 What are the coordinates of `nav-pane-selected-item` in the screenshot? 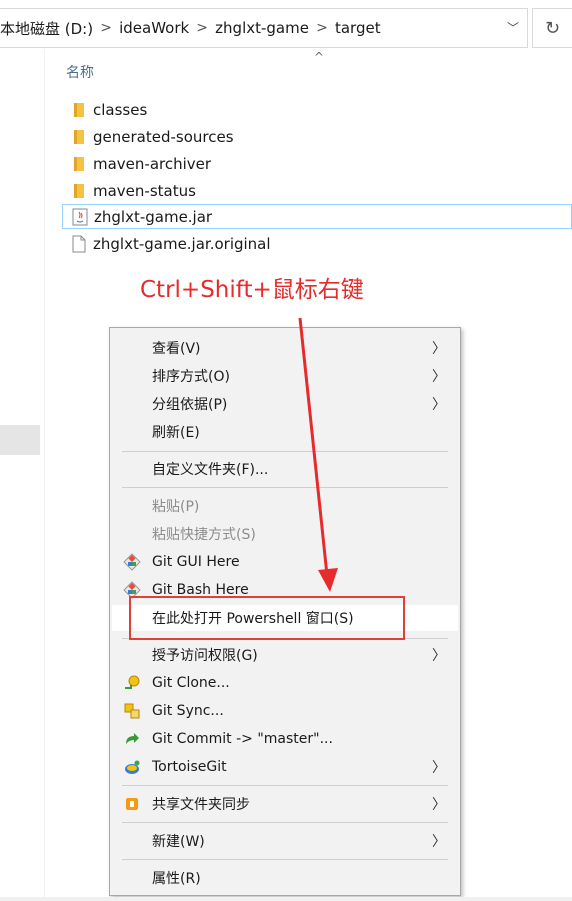 It's located at (20, 440).